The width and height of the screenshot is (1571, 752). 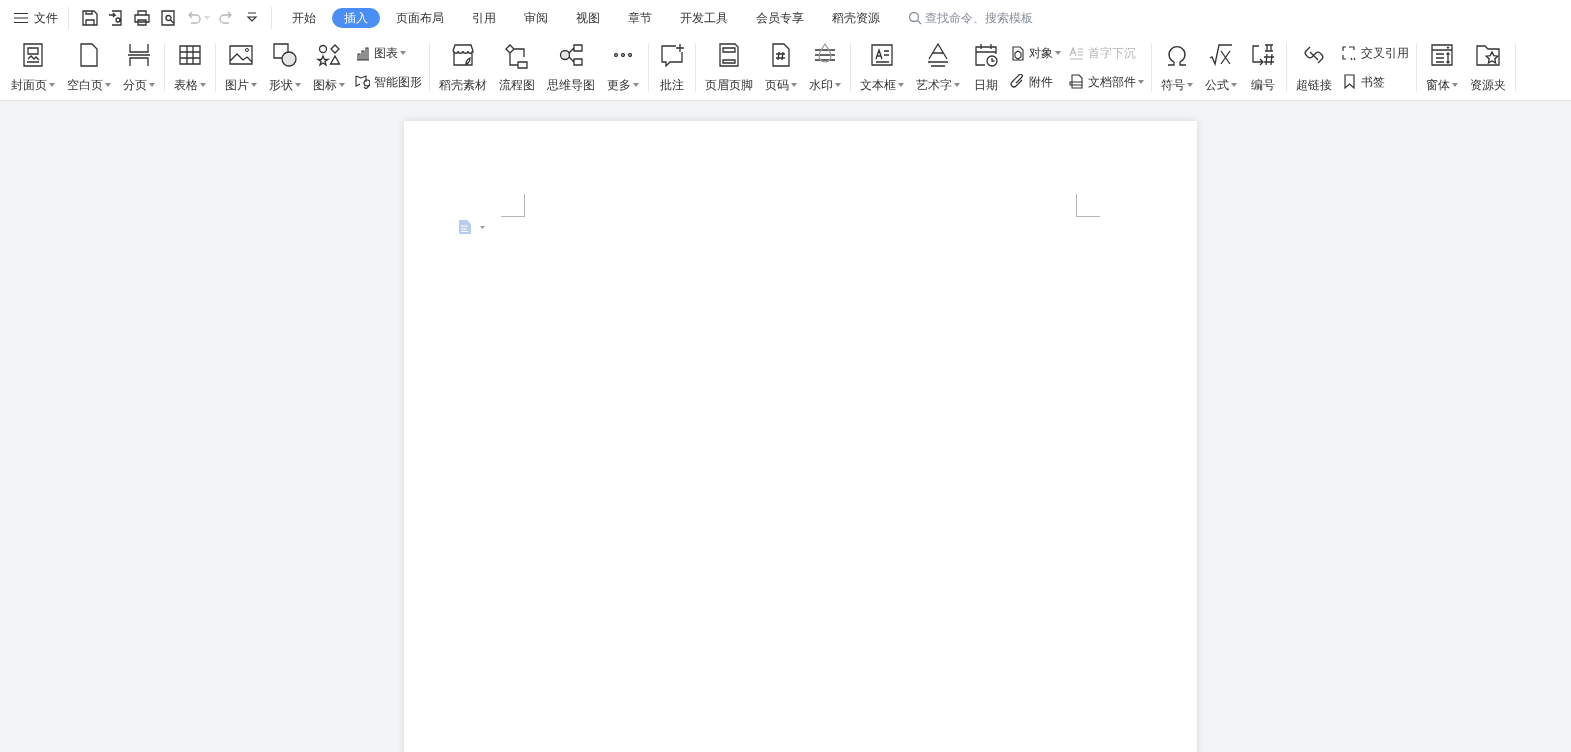 What do you see at coordinates (672, 55) in the screenshot?
I see `comment-icon` at bounding box center [672, 55].